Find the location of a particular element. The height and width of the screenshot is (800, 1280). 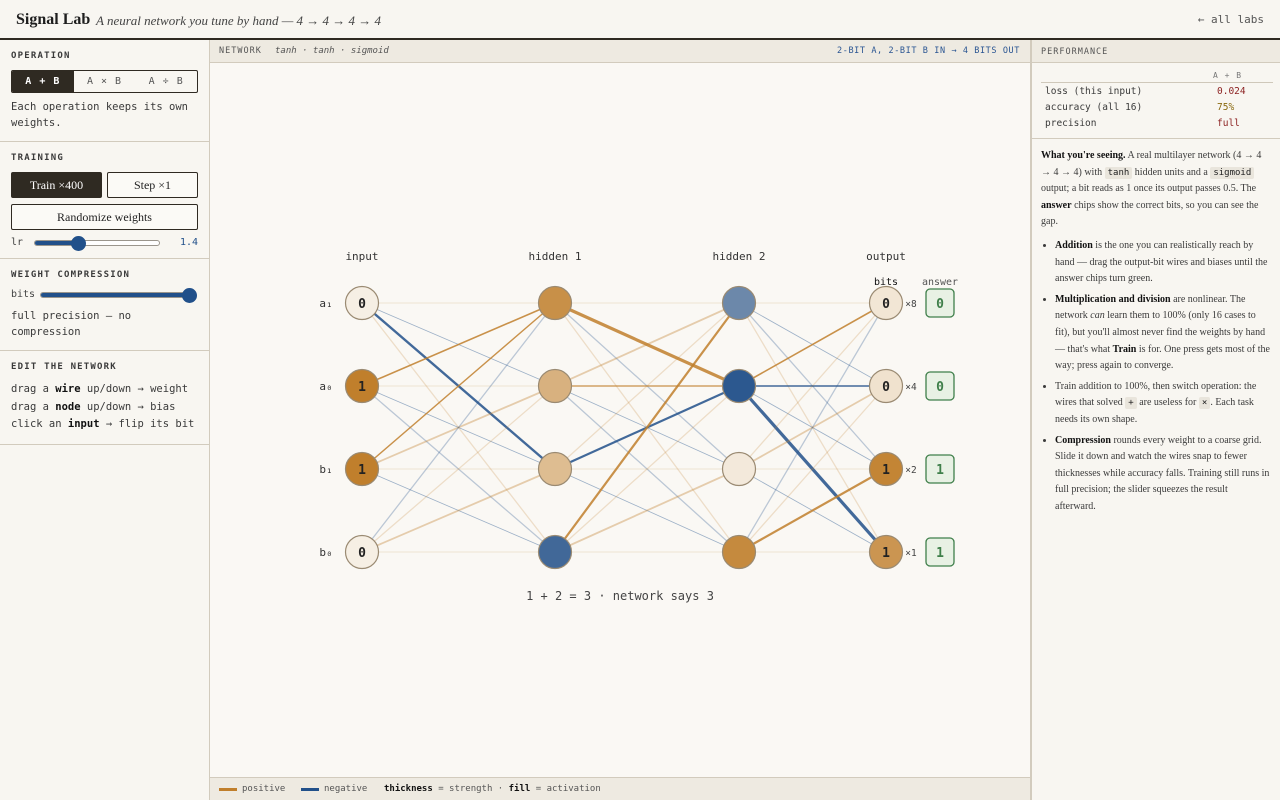

all-labs-link: ← all labs is located at coordinates (1231, 19).